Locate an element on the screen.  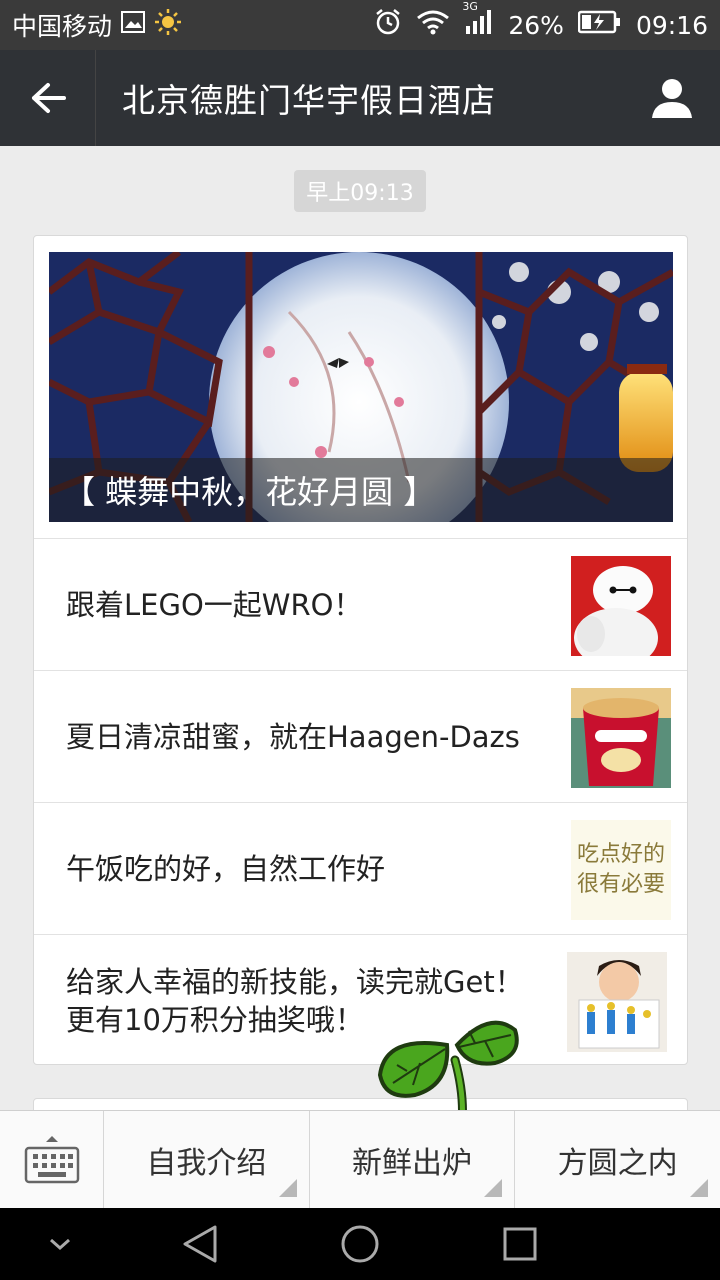
network-type-label: 3G is located at coordinates (470, 6).